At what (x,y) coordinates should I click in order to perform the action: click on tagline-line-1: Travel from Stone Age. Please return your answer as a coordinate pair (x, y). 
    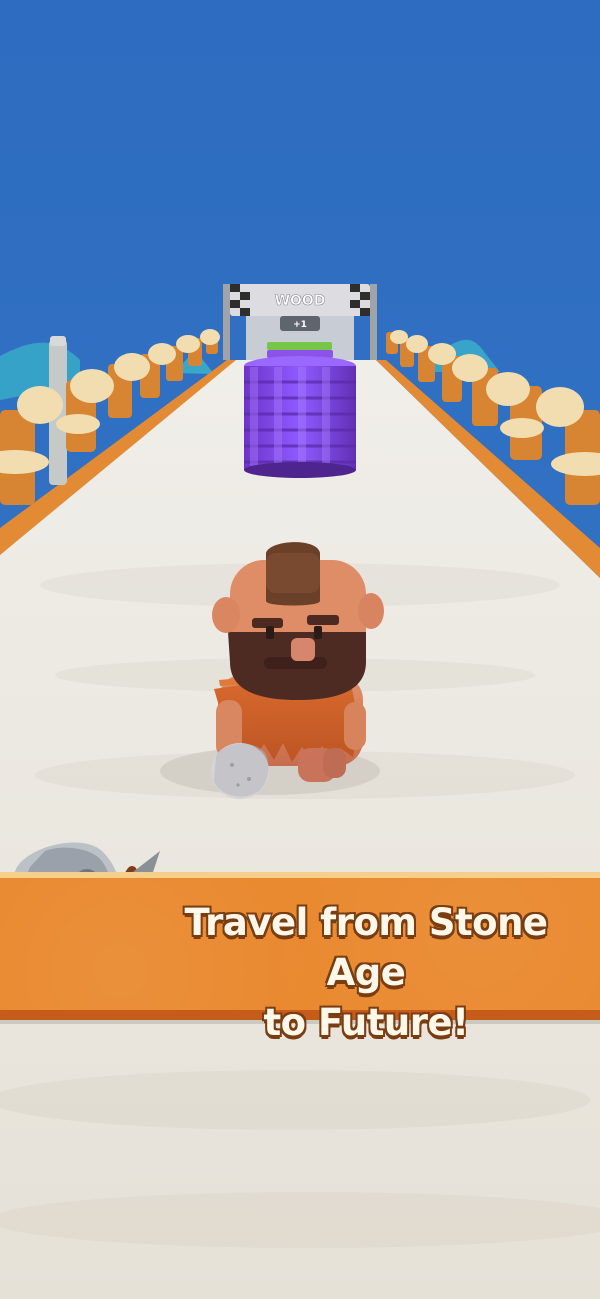
    Looking at the image, I should click on (366, 947).